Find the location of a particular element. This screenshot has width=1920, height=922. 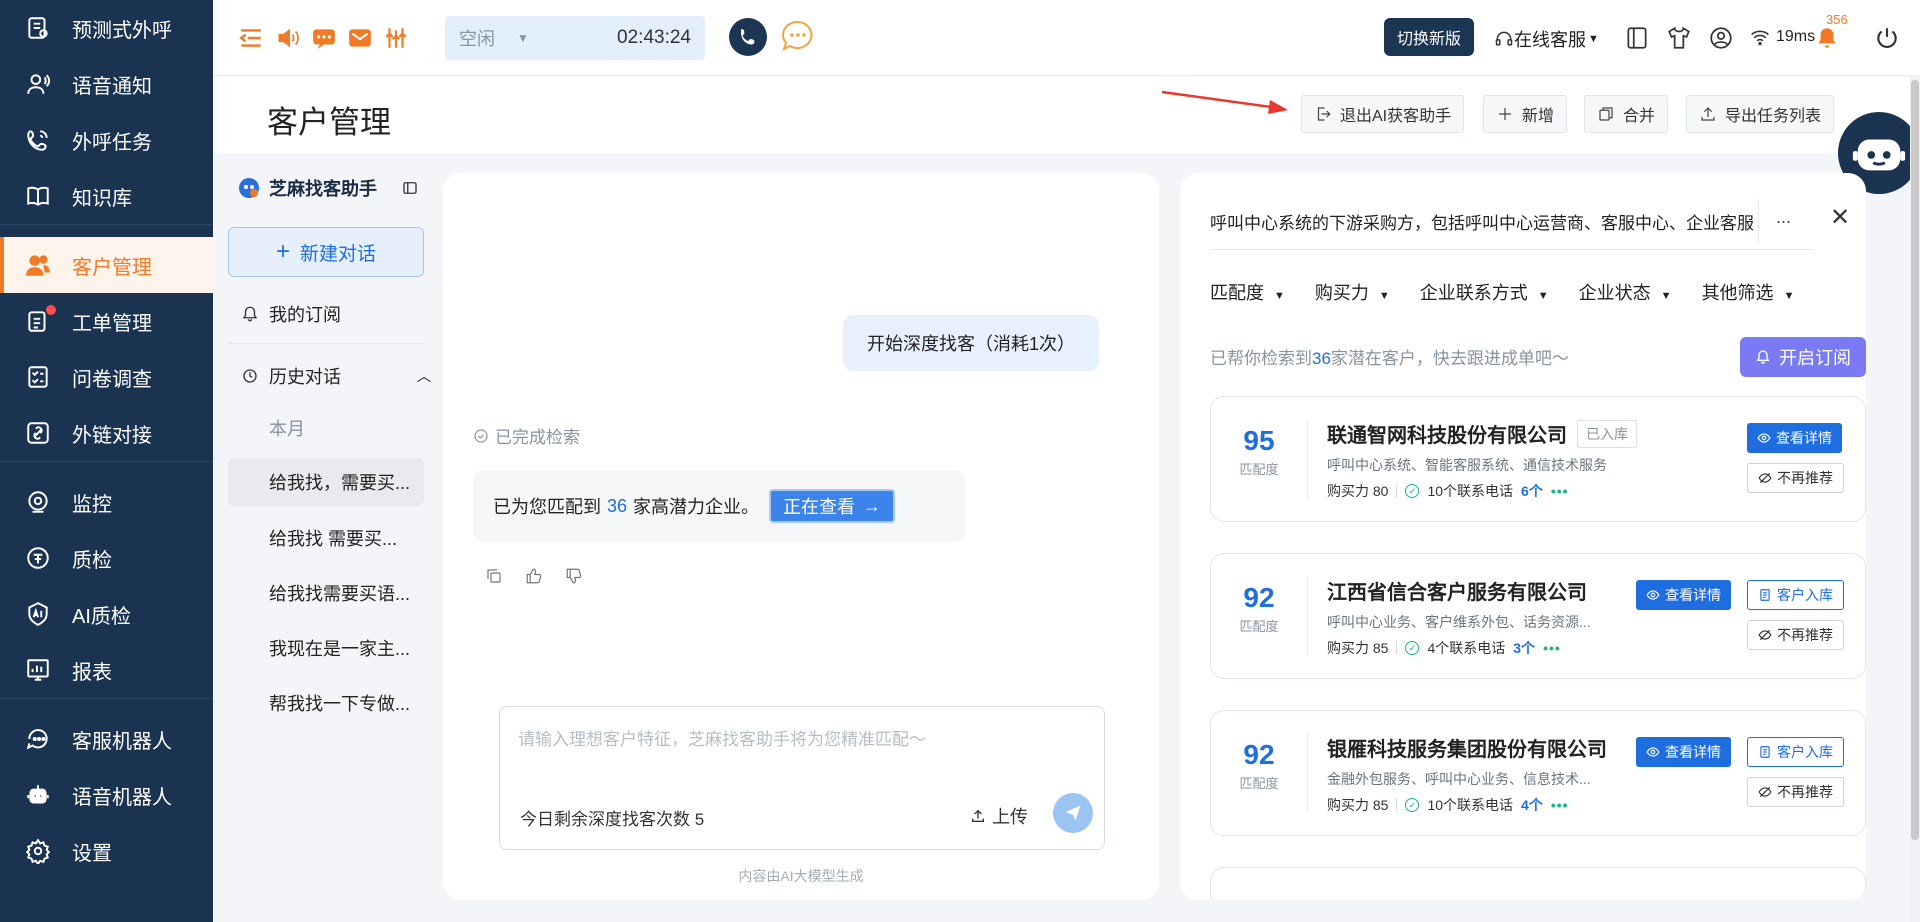

merge-button: 合并 is located at coordinates (1626, 114).